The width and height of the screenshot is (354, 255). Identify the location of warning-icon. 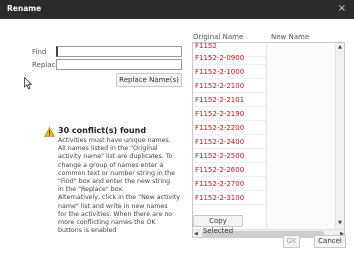
(49, 132).